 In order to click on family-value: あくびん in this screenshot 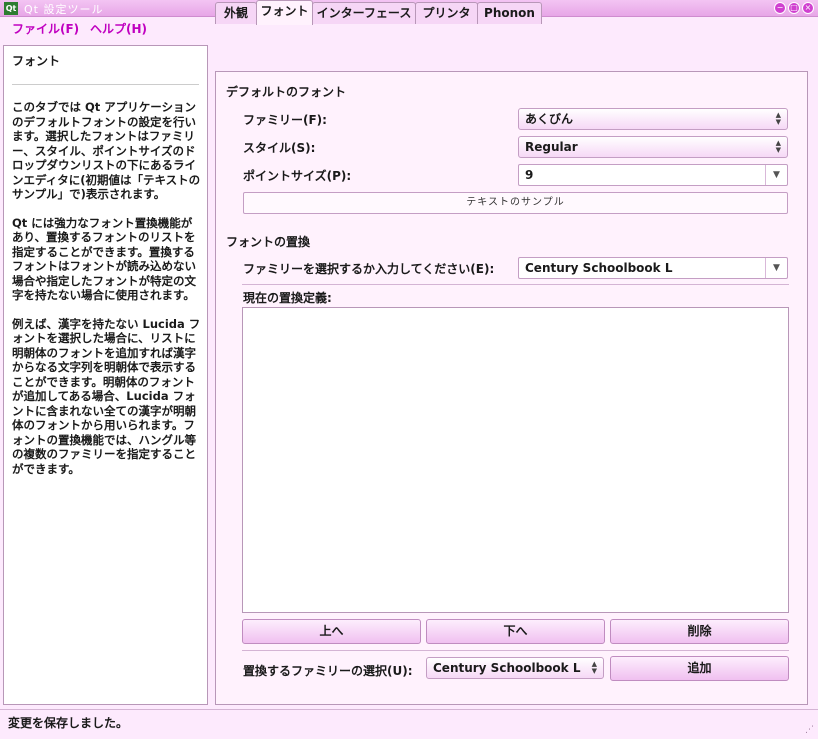, I will do `click(549, 119)`.